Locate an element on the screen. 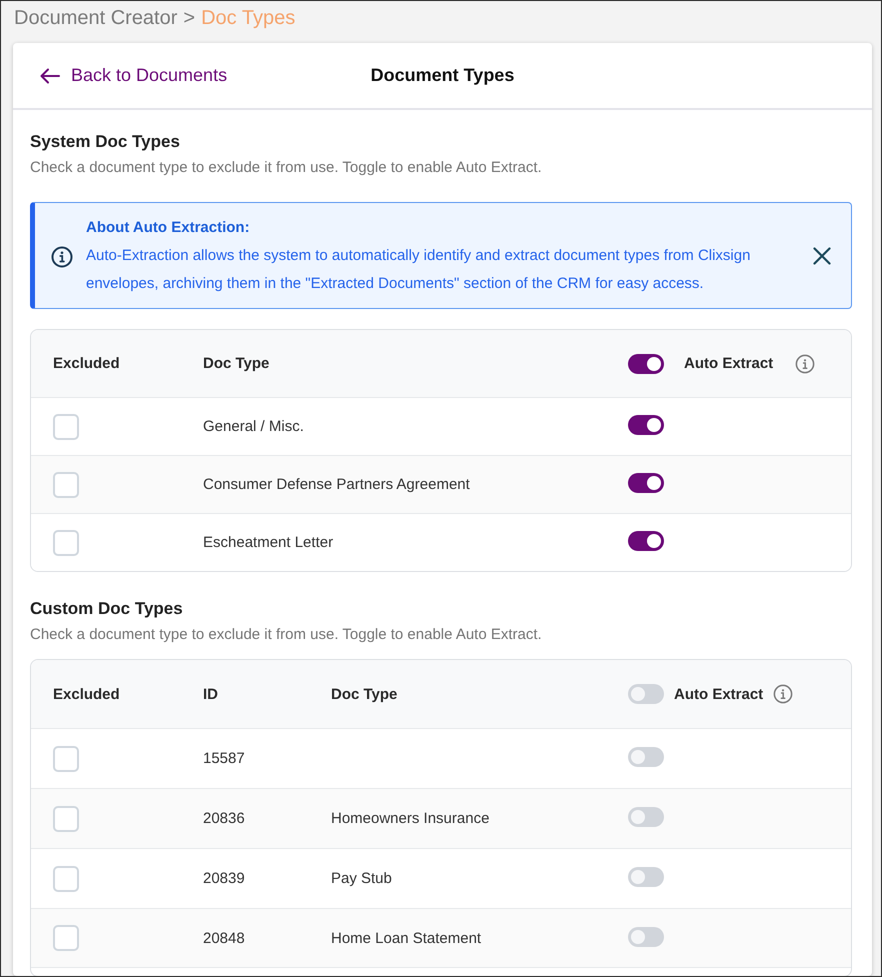  close-icon is located at coordinates (822, 255).